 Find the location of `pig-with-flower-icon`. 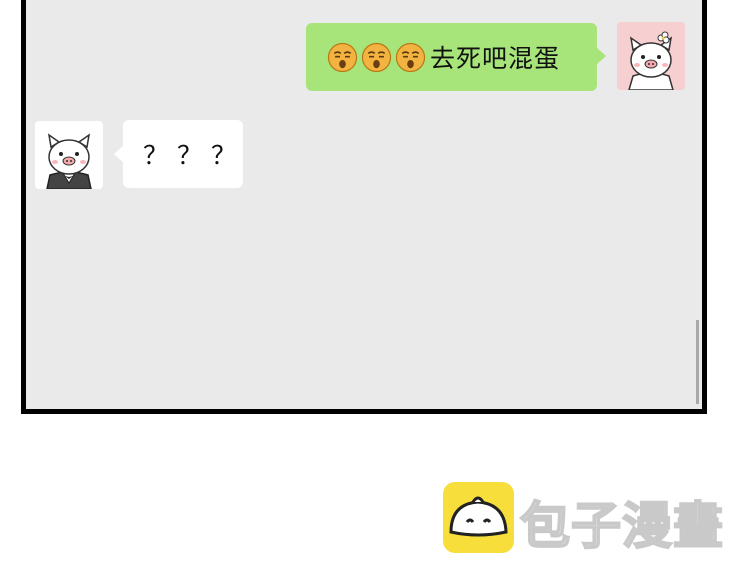

pig-with-flower-icon is located at coordinates (651, 60).